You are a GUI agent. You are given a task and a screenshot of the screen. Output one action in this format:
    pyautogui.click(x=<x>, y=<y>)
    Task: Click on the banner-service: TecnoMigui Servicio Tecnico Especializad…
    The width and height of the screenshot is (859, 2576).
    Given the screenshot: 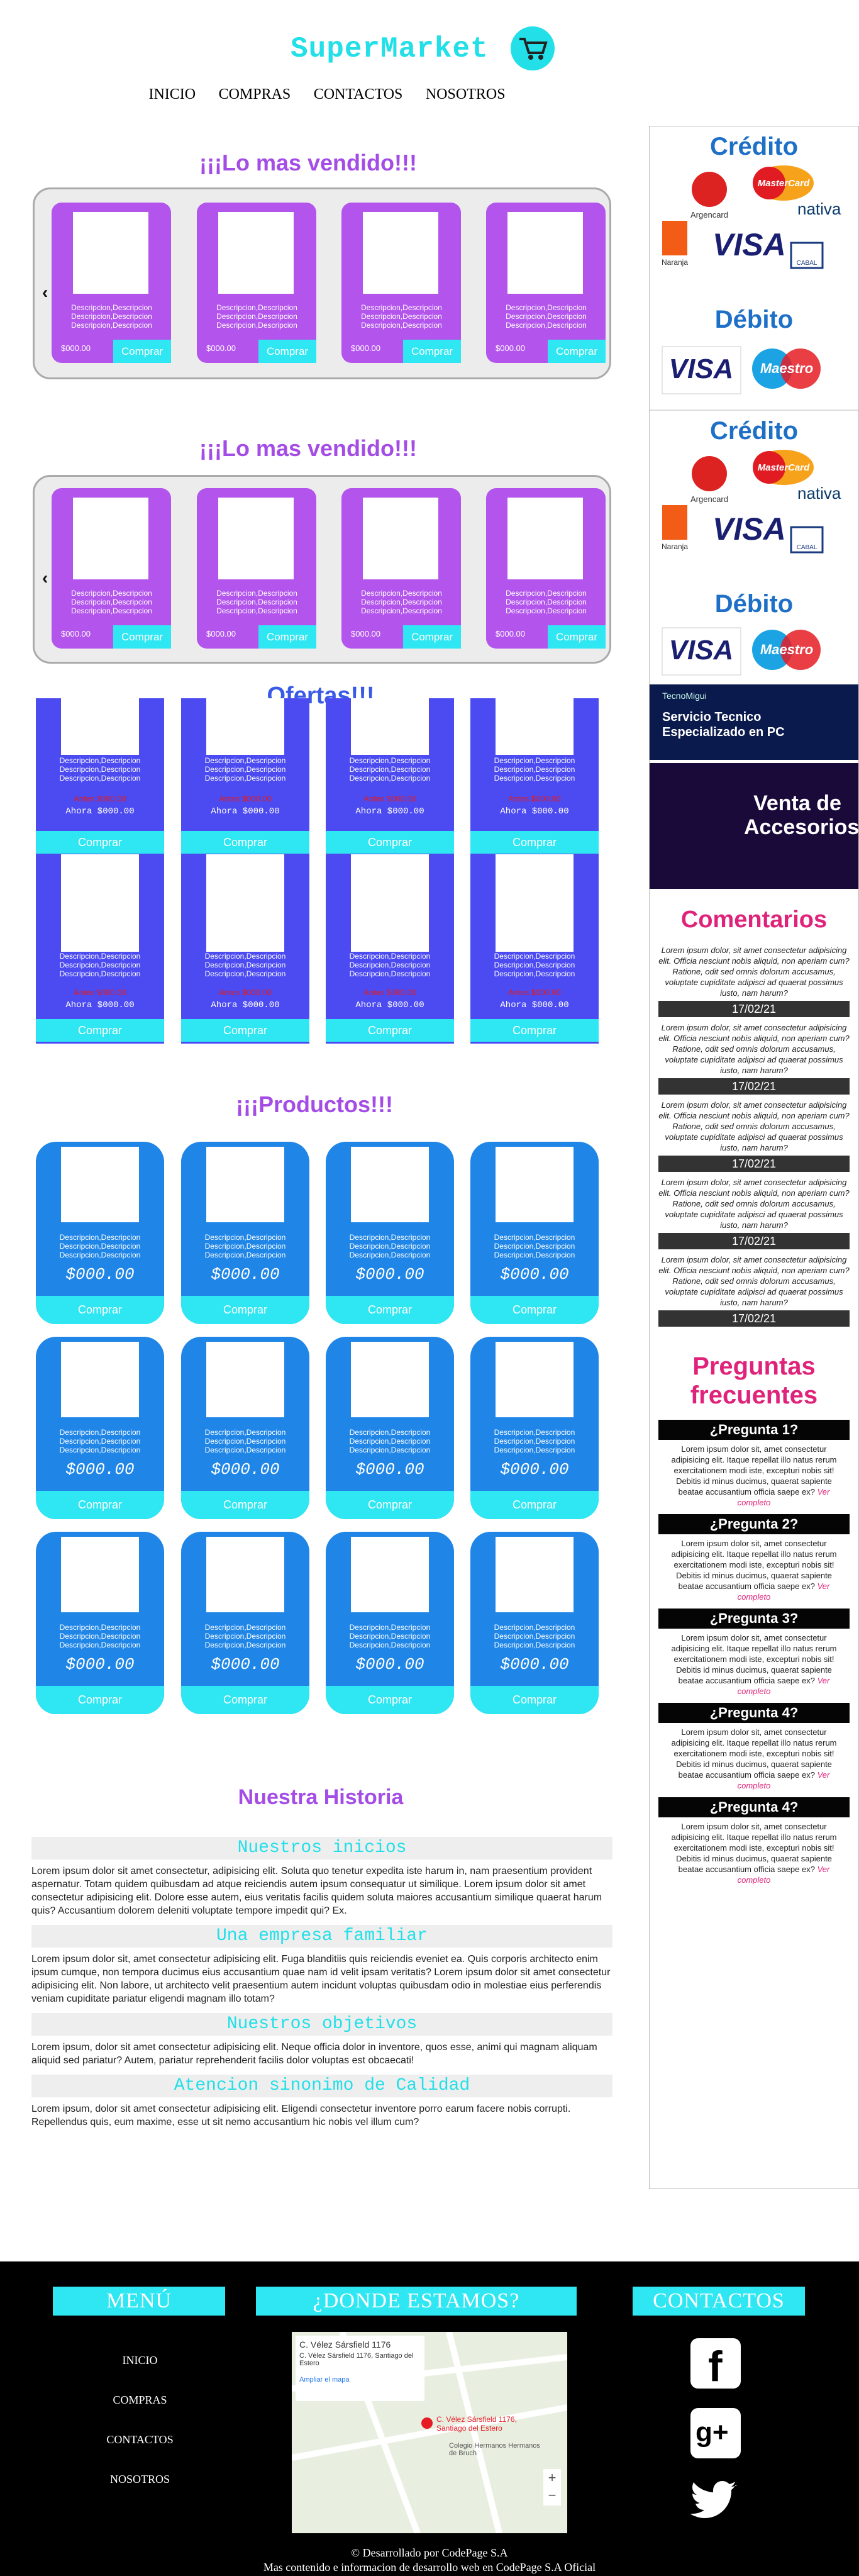 What is the action you would take?
    pyautogui.click(x=754, y=722)
    